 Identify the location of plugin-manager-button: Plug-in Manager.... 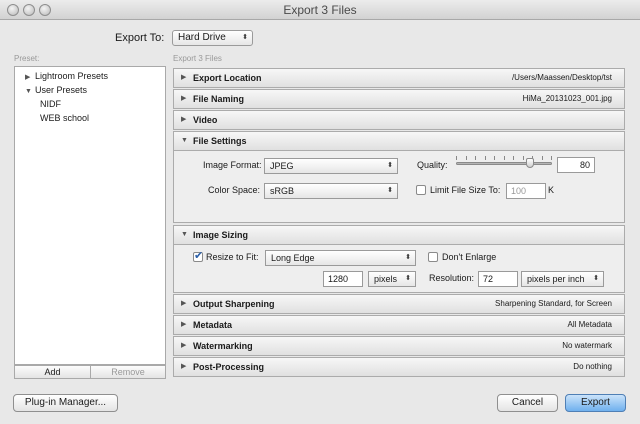
(65, 403).